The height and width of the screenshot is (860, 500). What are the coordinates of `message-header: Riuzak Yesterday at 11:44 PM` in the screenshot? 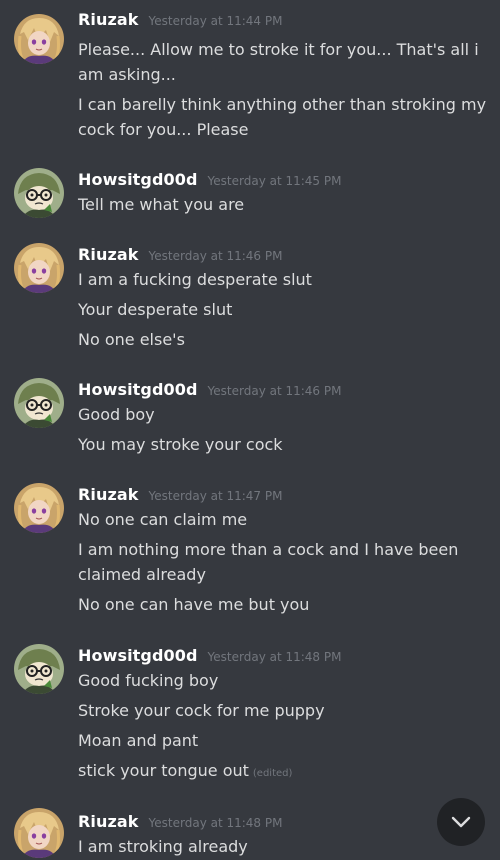 It's located at (180, 22).